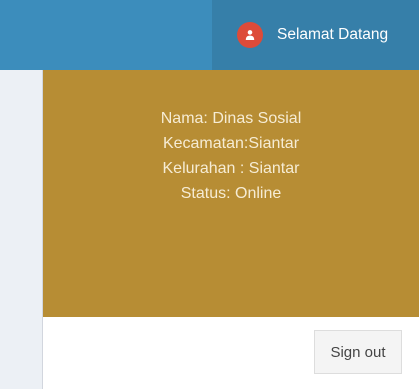 The width and height of the screenshot is (419, 389). Describe the element at coordinates (231, 118) in the screenshot. I see `user-name: Nama: Dinas Sosial` at that location.